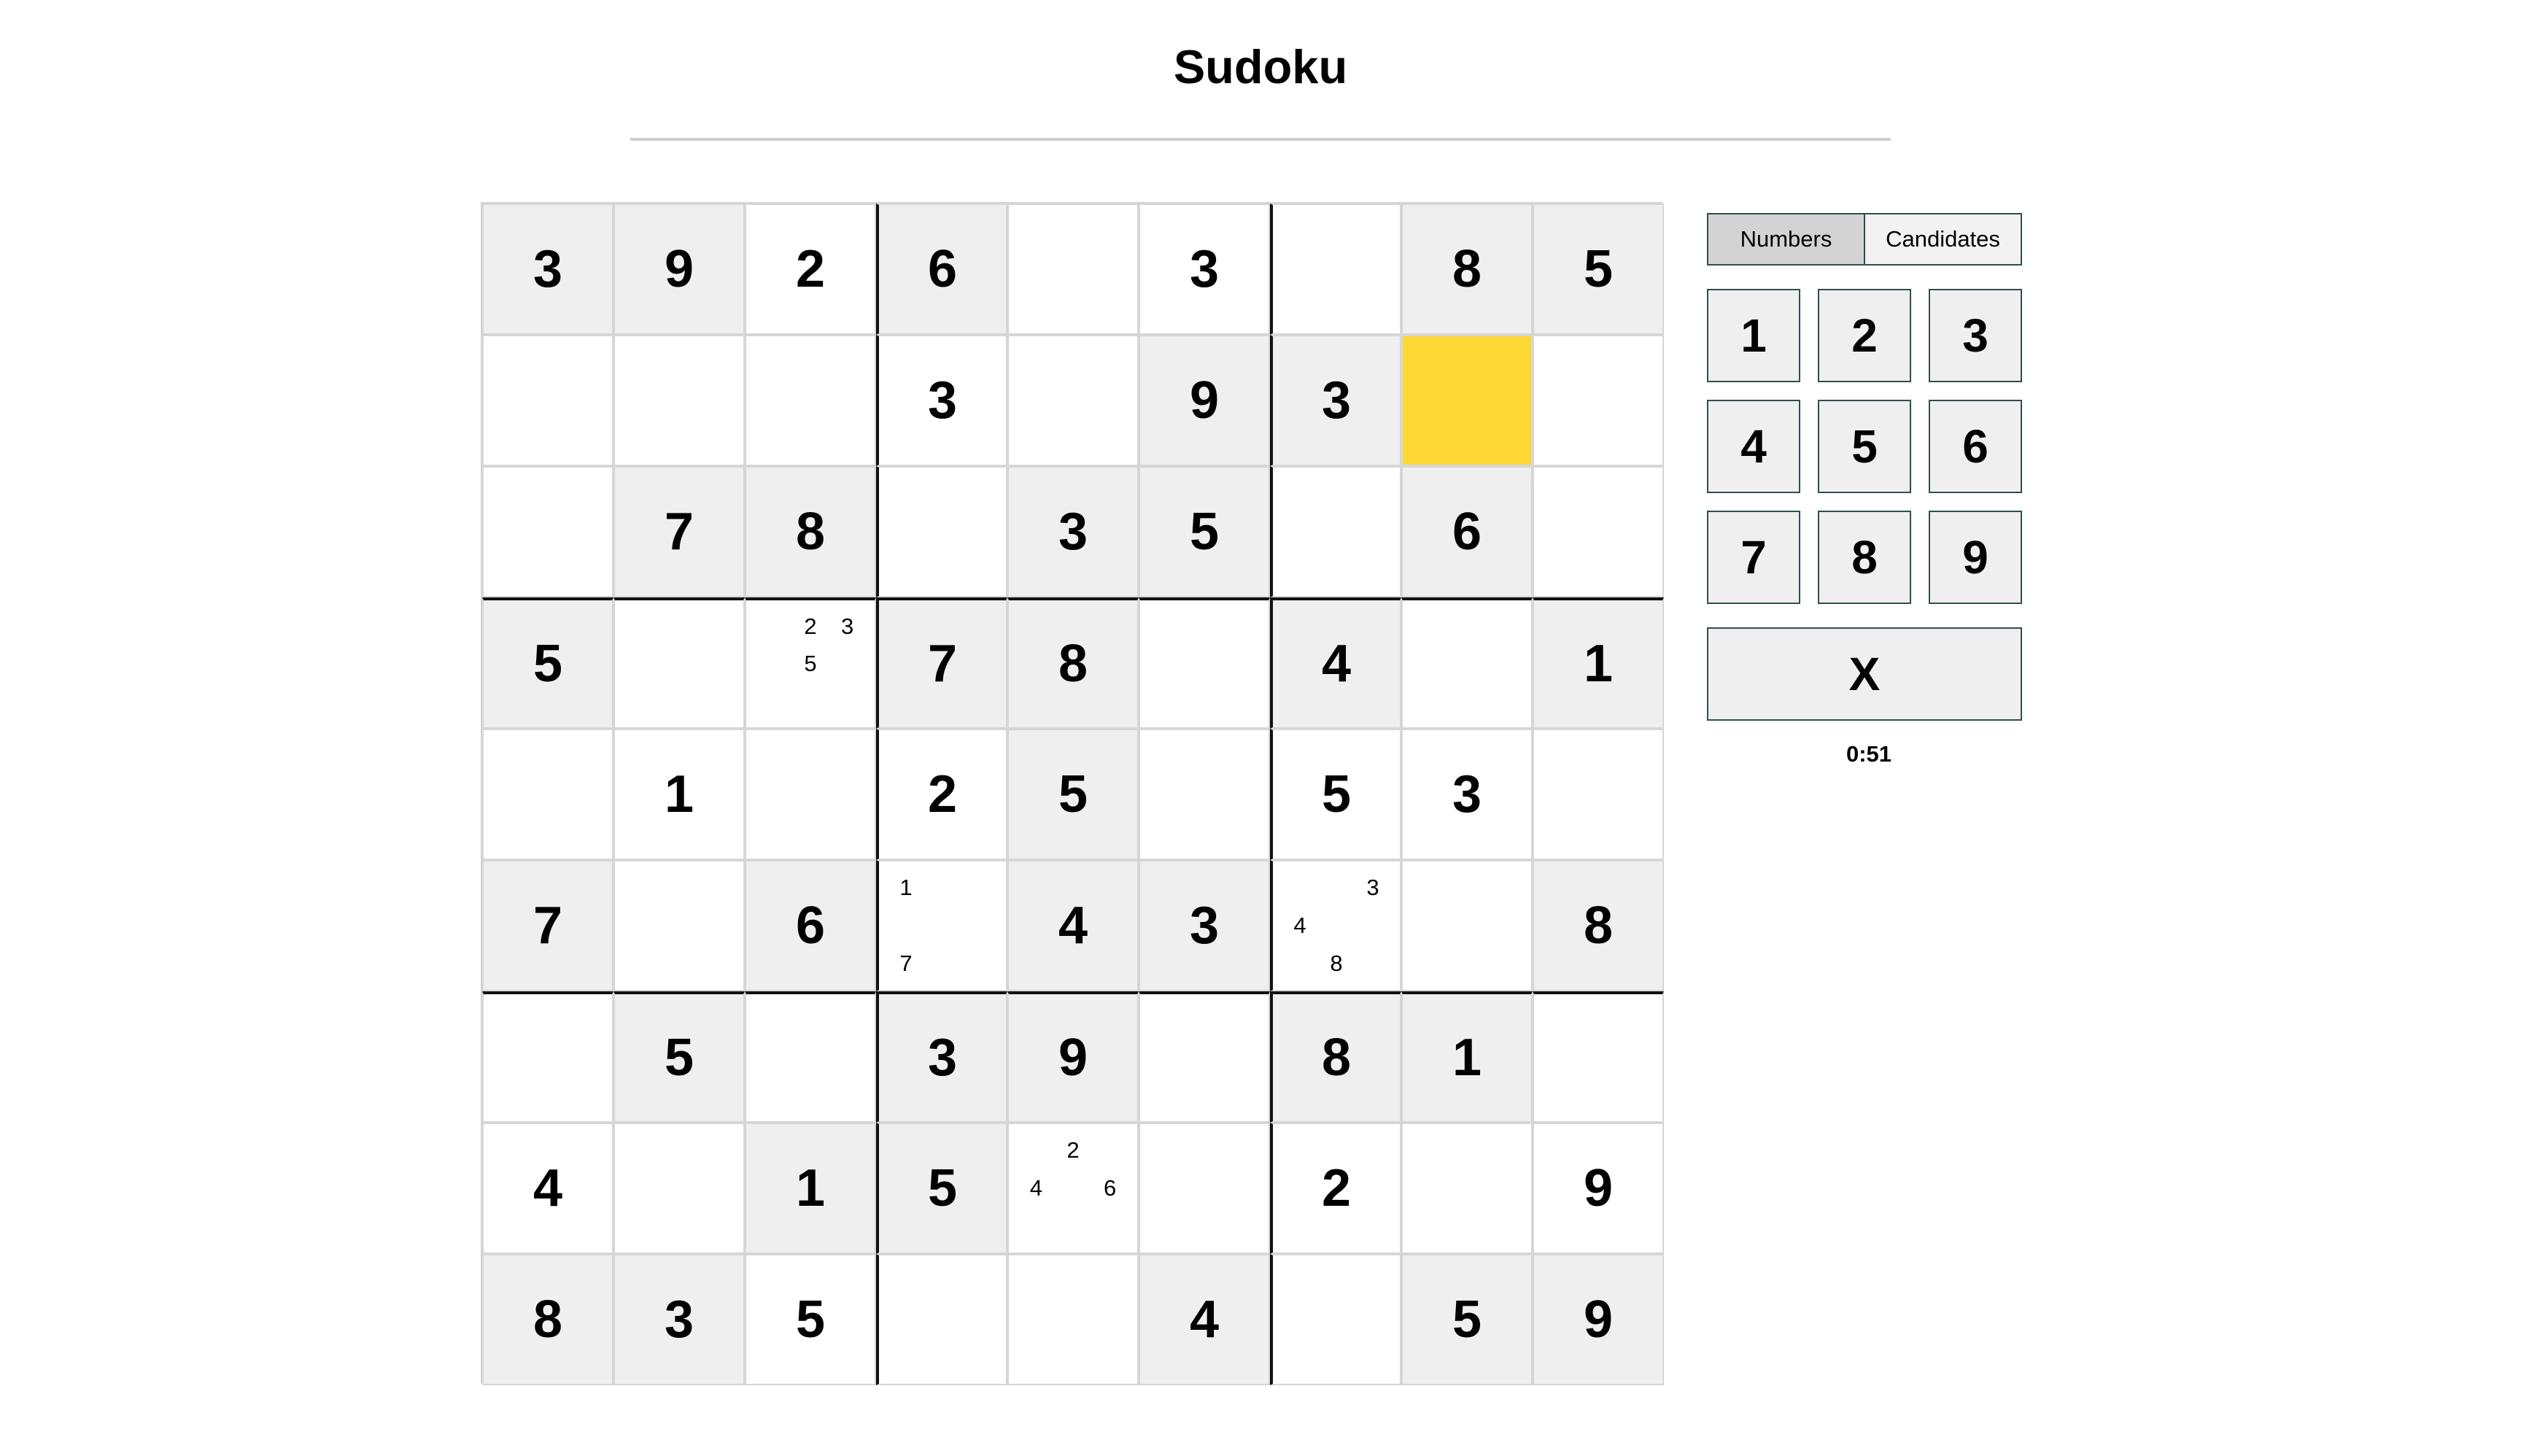 This screenshot has width=2521, height=1456. What do you see at coordinates (1204, 269) in the screenshot?
I see `sudoku-cell-r1c6: 3` at bounding box center [1204, 269].